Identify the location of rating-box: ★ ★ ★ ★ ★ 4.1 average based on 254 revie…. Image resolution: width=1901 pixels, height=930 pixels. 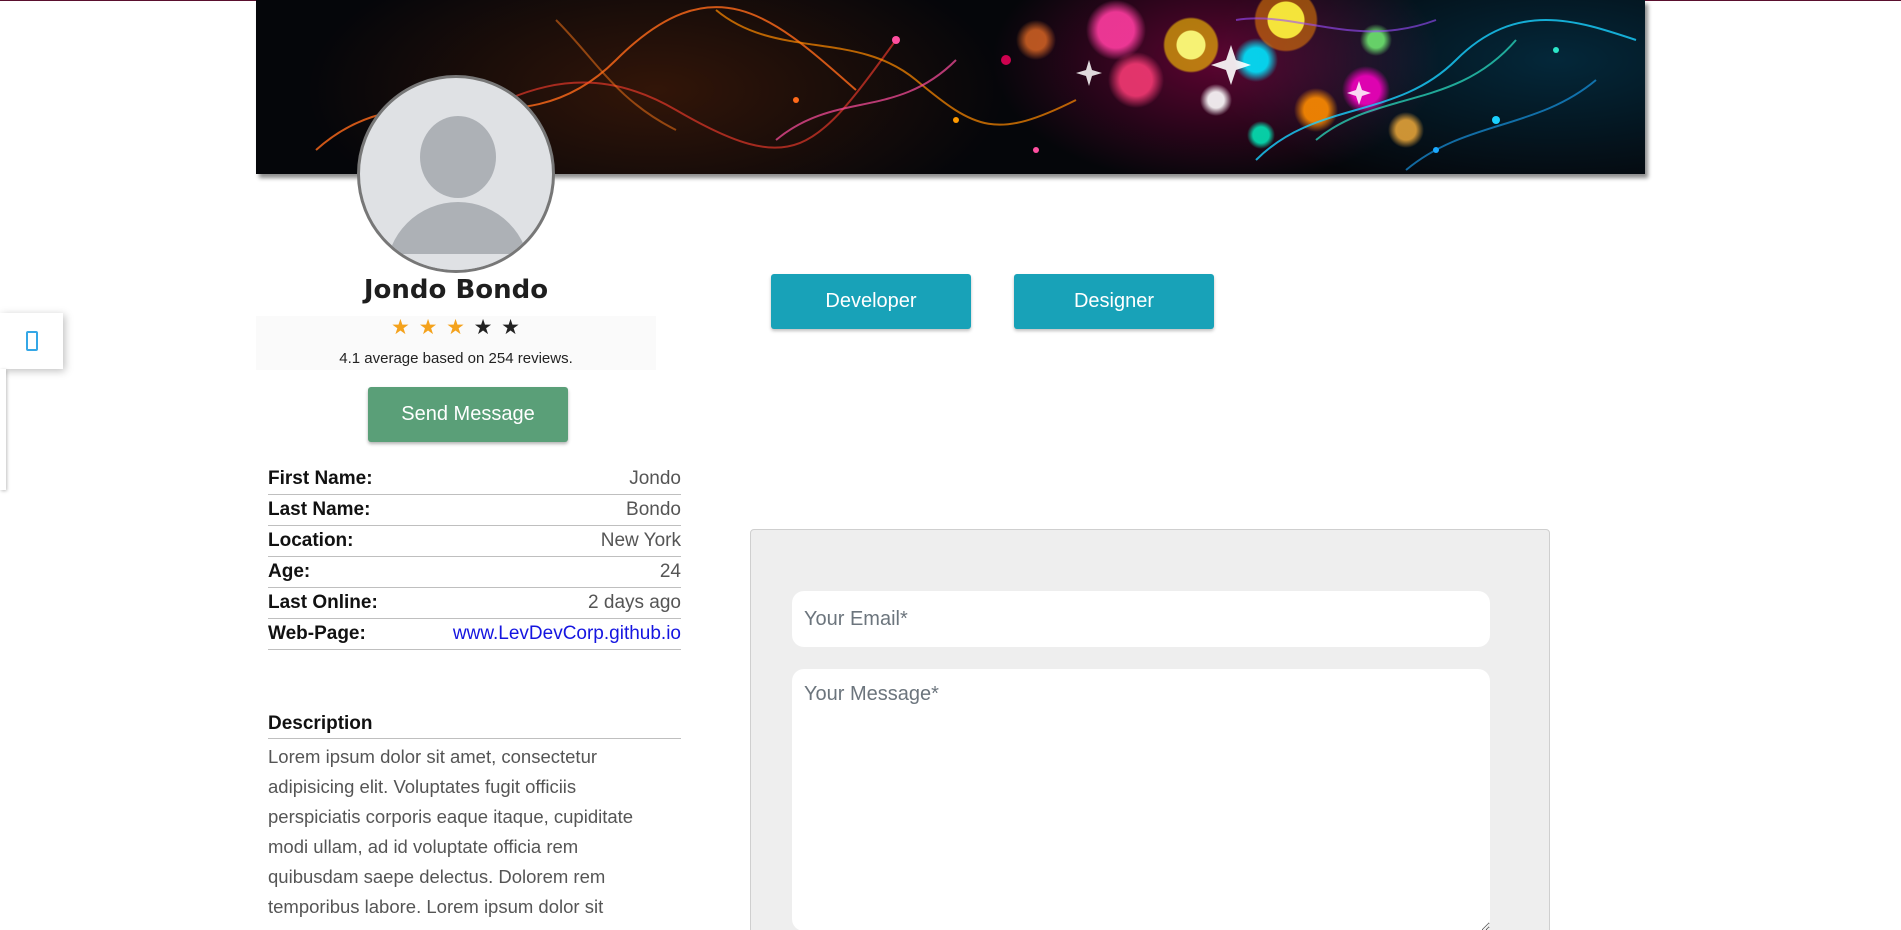
(456, 343).